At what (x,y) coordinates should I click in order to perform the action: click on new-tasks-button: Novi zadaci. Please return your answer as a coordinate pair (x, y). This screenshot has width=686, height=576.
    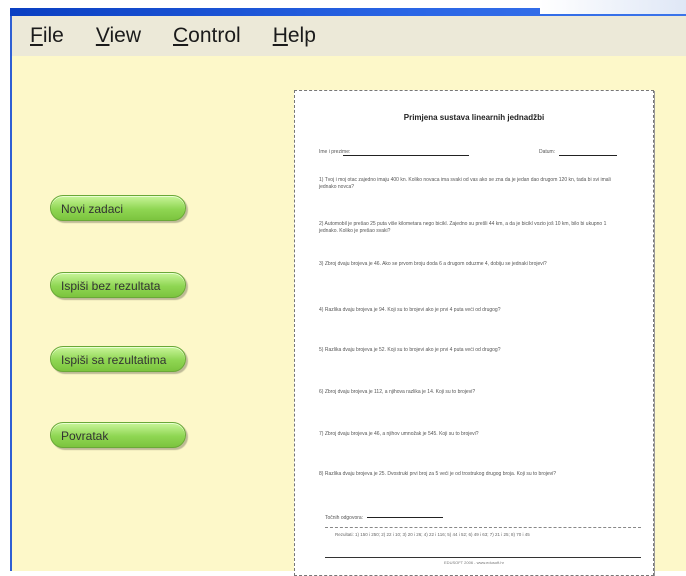
    Looking at the image, I should click on (118, 208).